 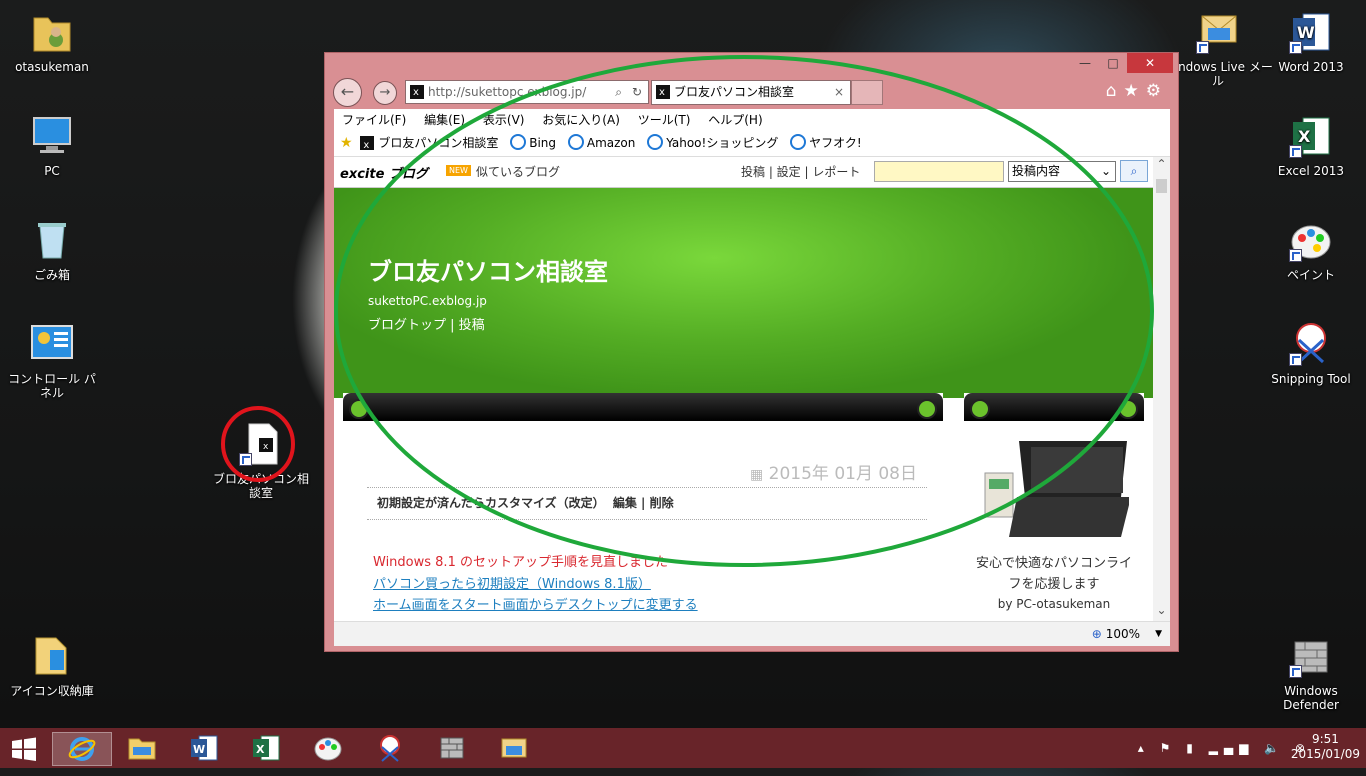 I want to click on desktop-icon-icon-storage: アイコン収納庫, so click(x=52, y=665).